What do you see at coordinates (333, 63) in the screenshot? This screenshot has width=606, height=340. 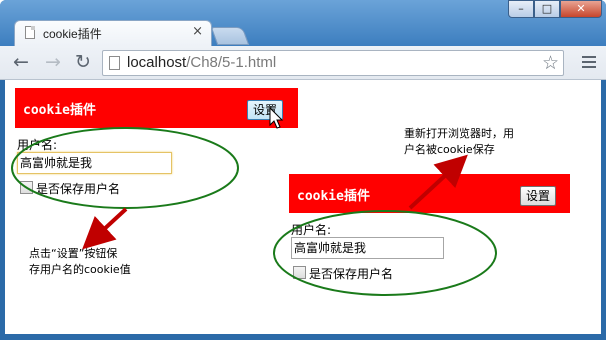 I see `address-bar: localhost/Ch8/5-1.html ☆` at bounding box center [333, 63].